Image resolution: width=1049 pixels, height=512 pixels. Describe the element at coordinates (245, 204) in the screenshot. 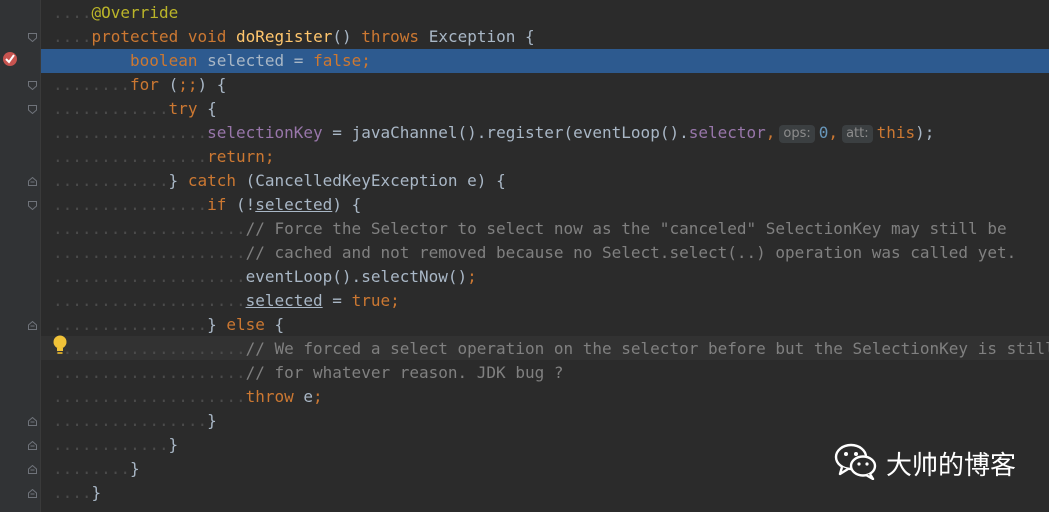

I see `code-token: (!` at that location.